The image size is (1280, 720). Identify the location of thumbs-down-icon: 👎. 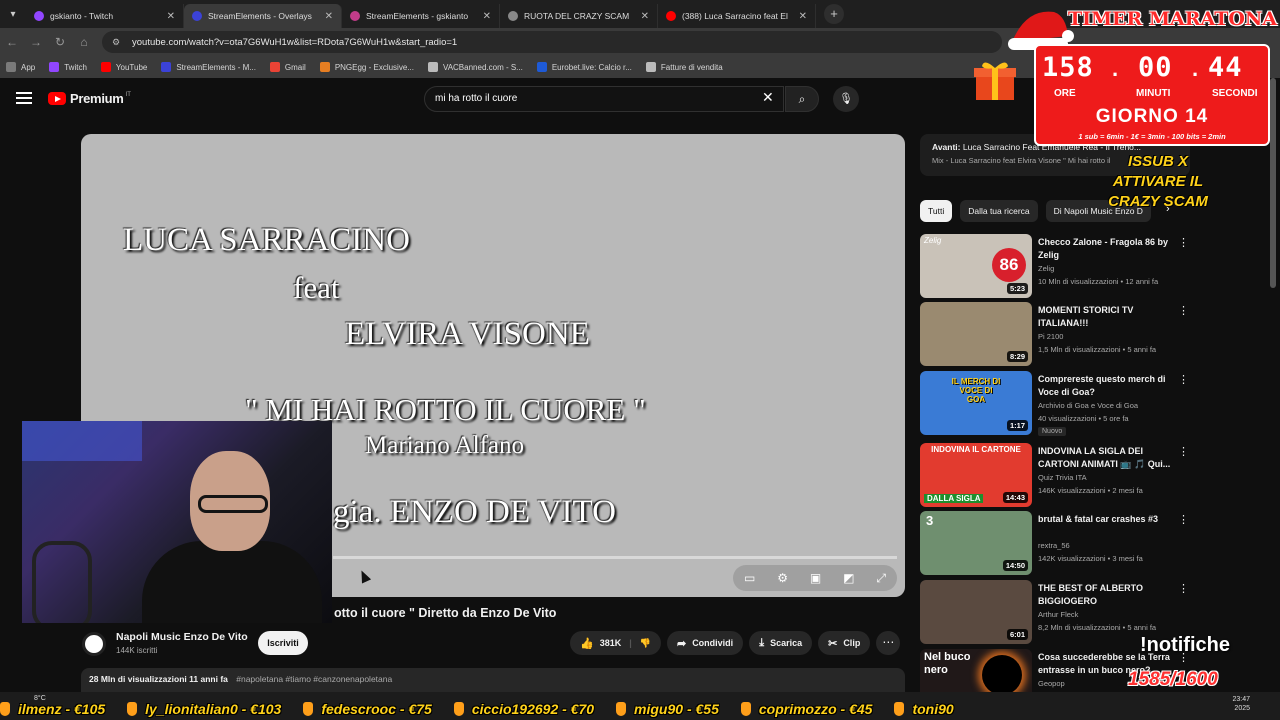
(645, 643).